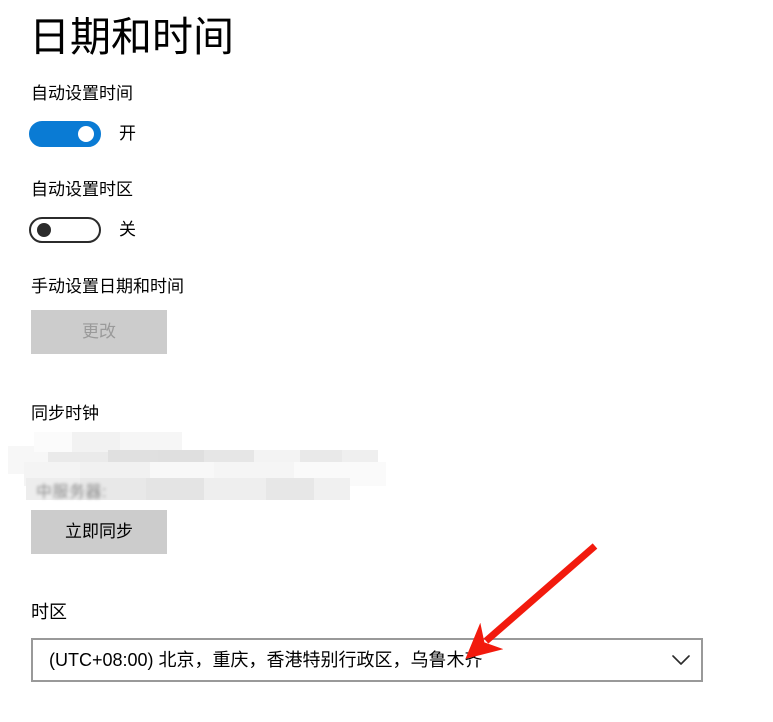 The height and width of the screenshot is (722, 773). What do you see at coordinates (65, 134) in the screenshot?
I see `auto-time-toggle` at bounding box center [65, 134].